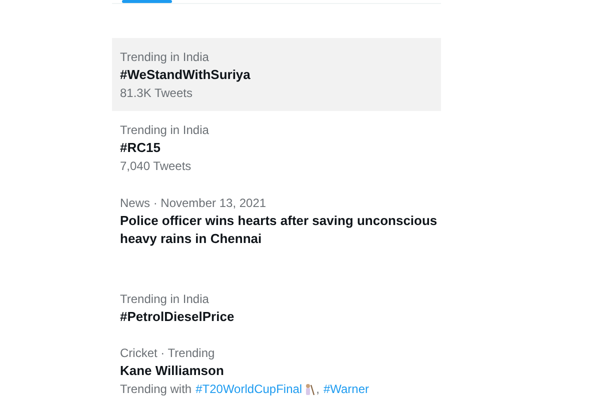 The height and width of the screenshot is (400, 600). Describe the element at coordinates (276, 74) in the screenshot. I see `trend-item: Trending in India #WeStandWithSuriya 81.3K Tweets` at that location.